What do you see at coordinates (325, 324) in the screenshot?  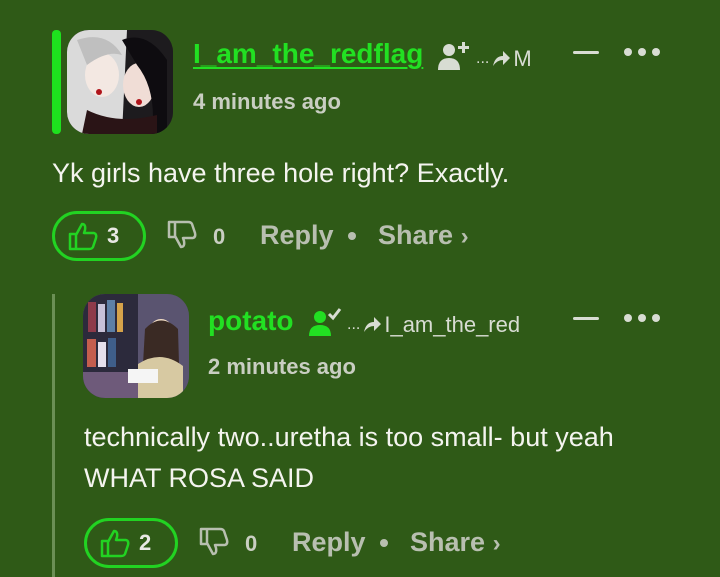 I see `user-check-icon` at bounding box center [325, 324].